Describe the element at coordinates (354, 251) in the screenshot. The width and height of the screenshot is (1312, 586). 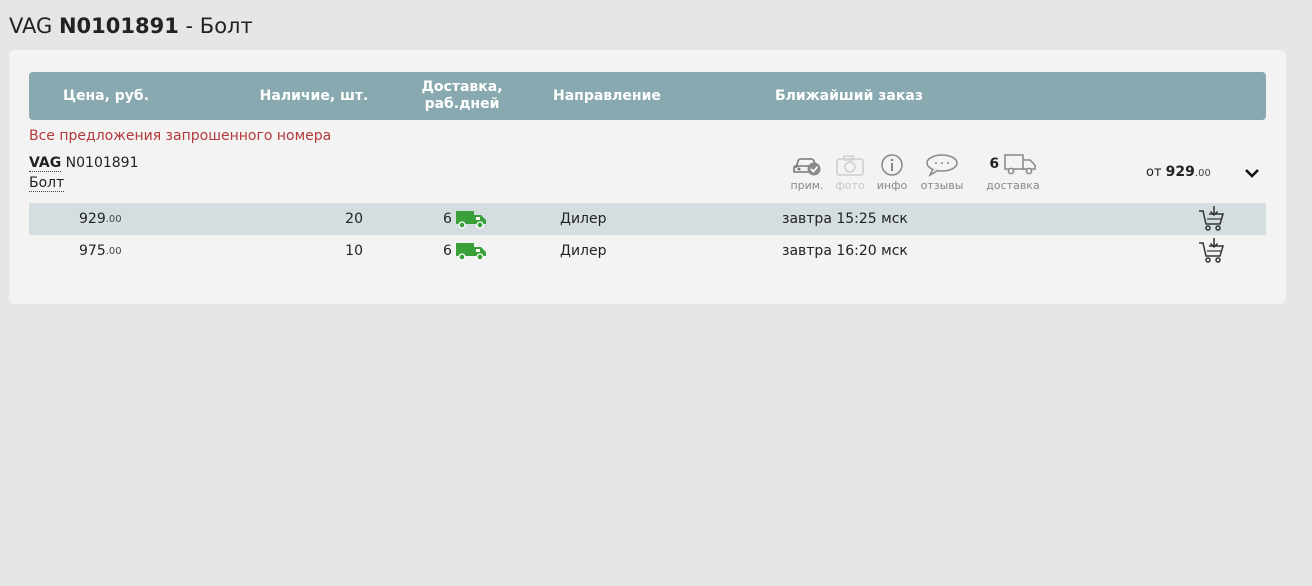
I see `row-stock: 10` at that location.